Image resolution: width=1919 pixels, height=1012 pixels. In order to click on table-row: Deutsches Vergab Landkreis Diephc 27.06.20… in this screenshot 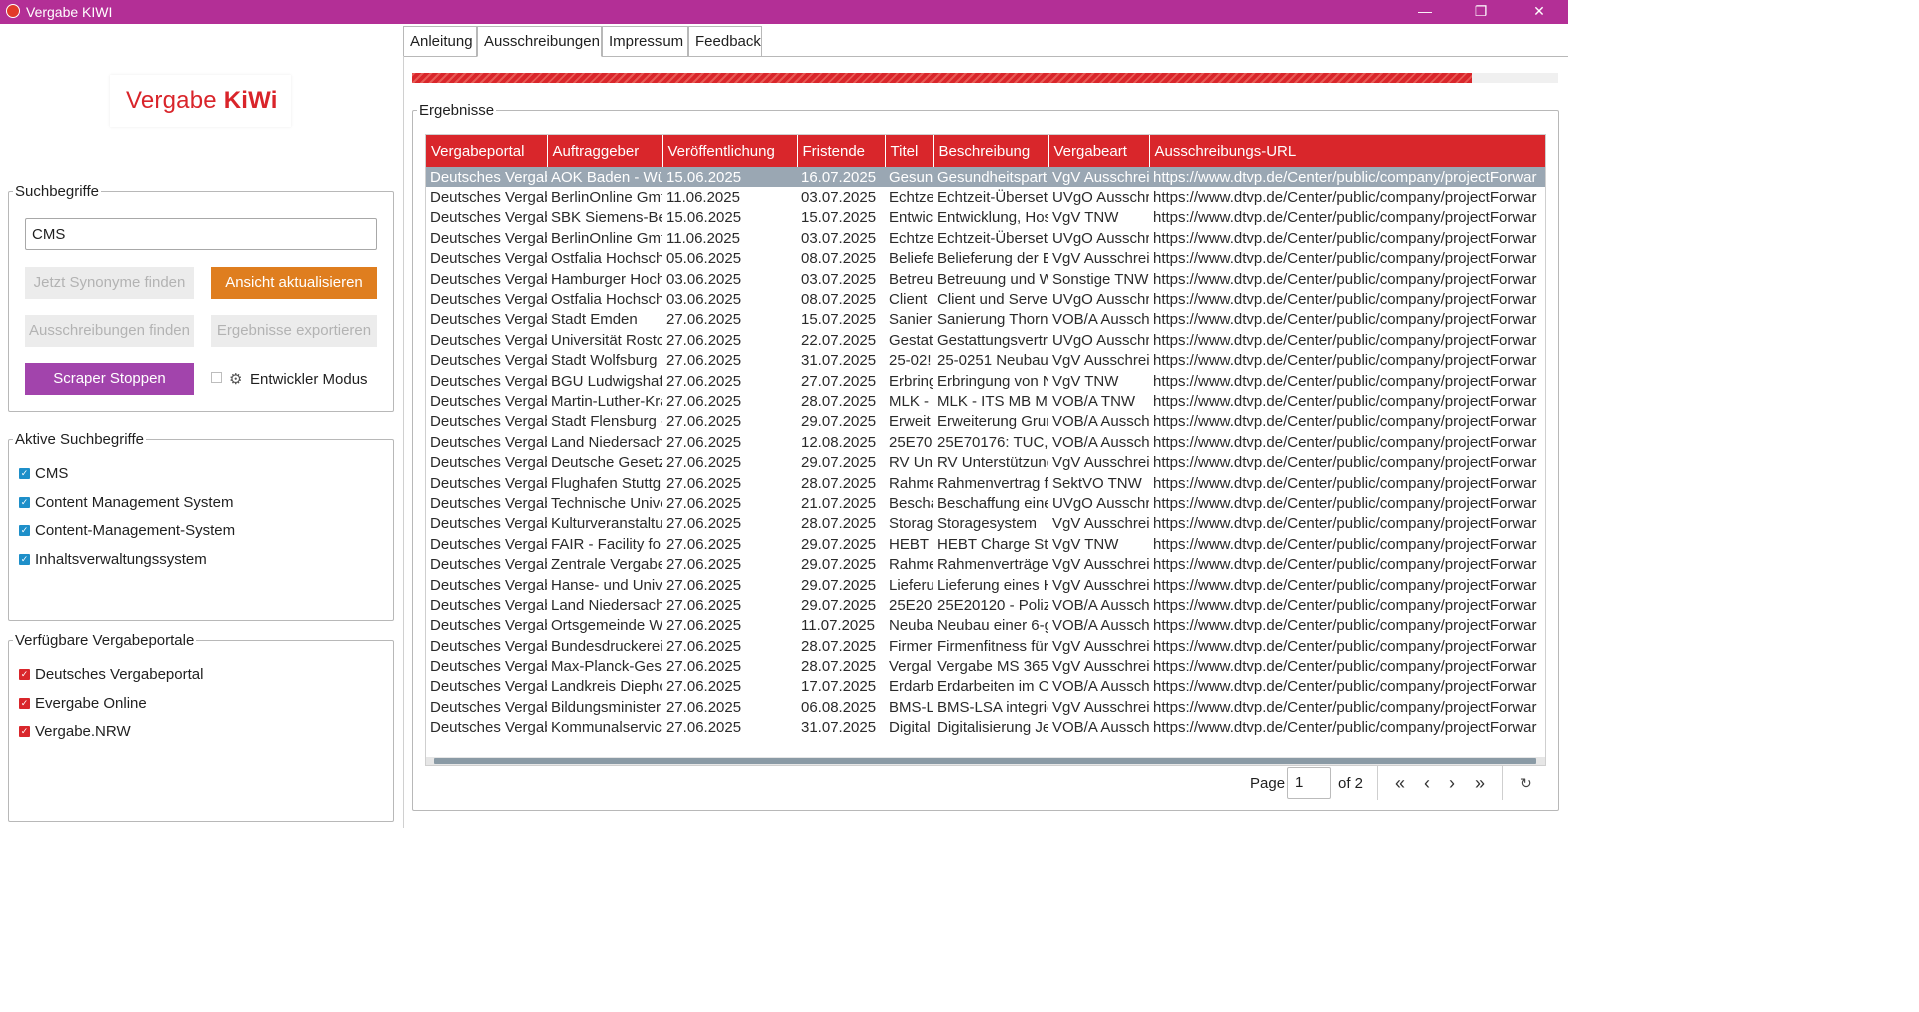, I will do `click(985, 687)`.